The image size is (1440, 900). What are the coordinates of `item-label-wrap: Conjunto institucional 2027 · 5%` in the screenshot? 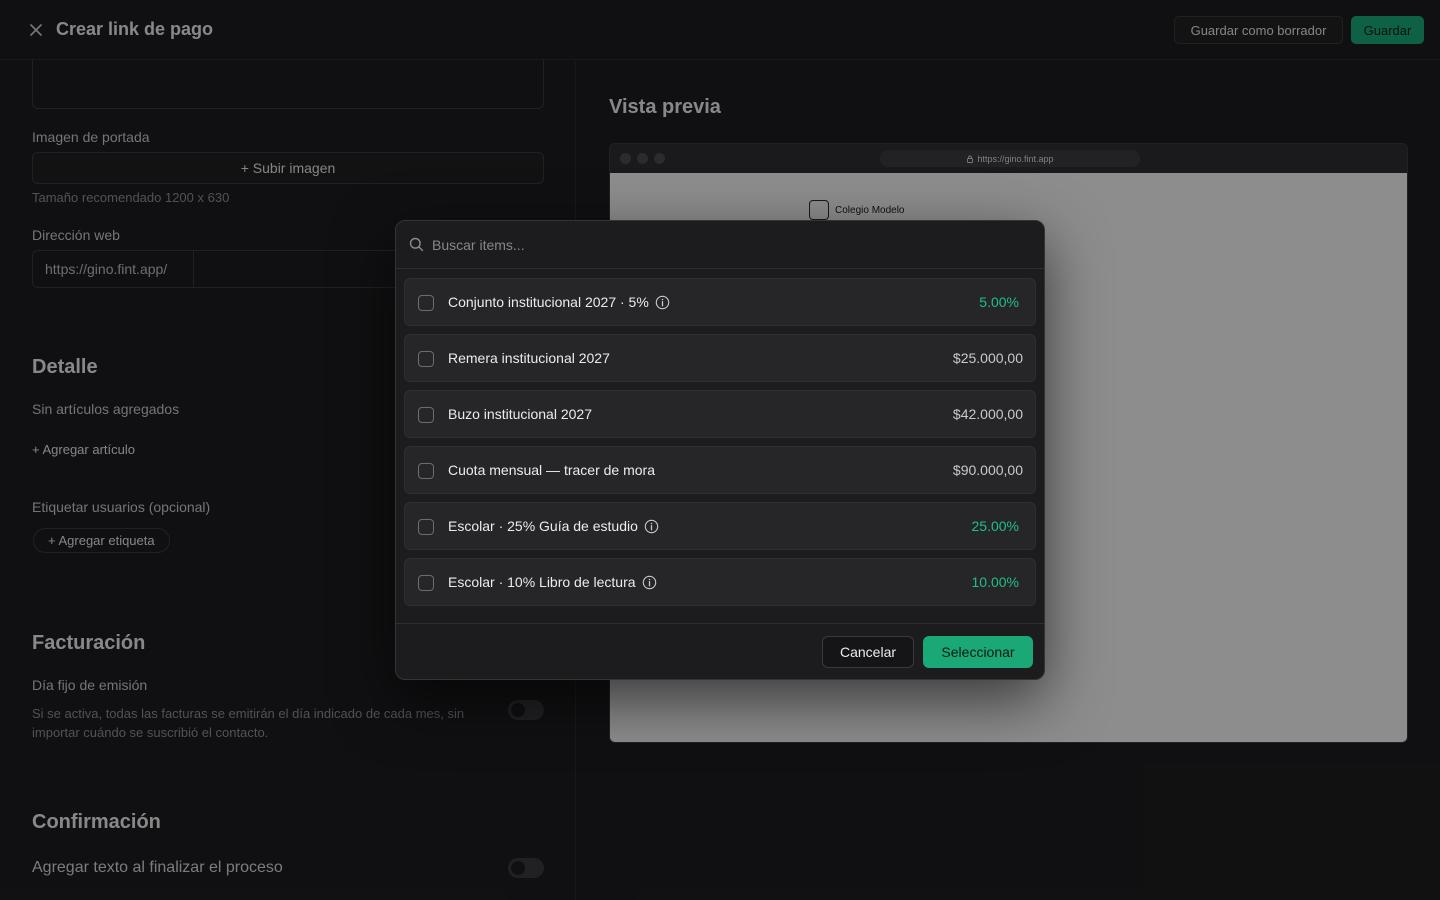 It's located at (559, 302).